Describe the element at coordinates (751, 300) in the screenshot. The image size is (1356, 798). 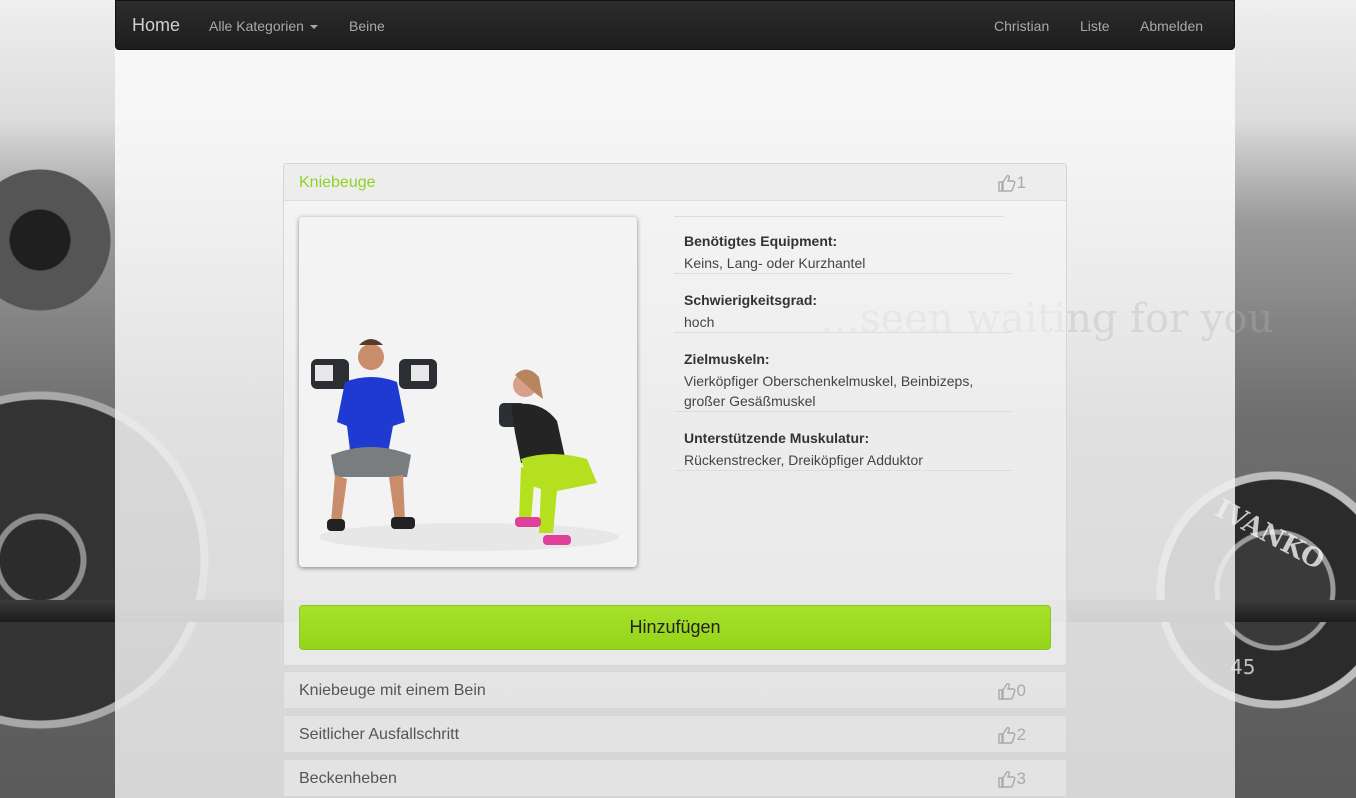
I see `detail-label: Schwierigkeitsgrad:` at that location.